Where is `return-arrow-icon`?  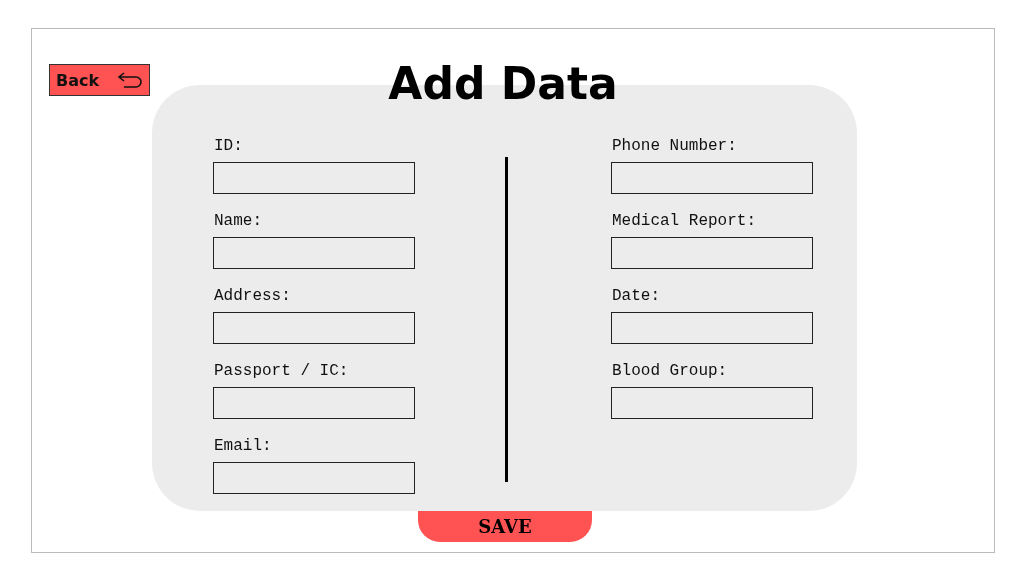 return-arrow-icon is located at coordinates (130, 80).